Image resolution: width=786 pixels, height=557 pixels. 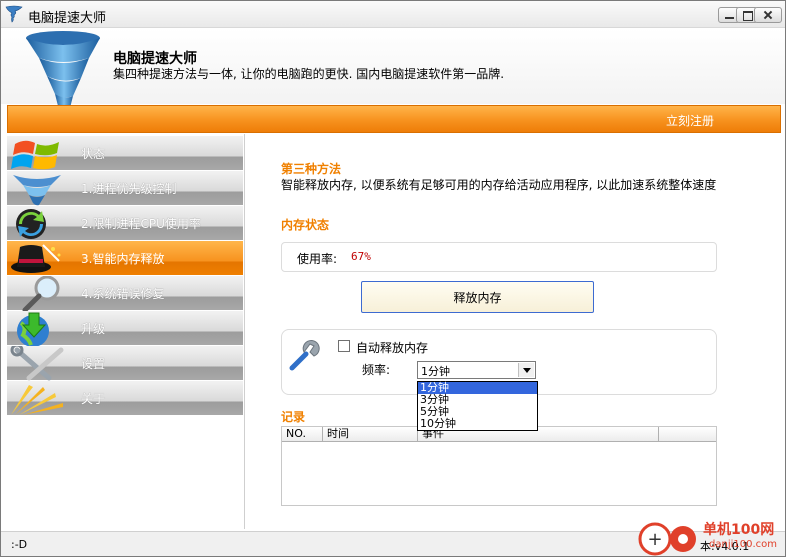 I want to click on sidebar-item-cpu-limit: 2.限制进程CPU使用率, so click(x=125, y=223).